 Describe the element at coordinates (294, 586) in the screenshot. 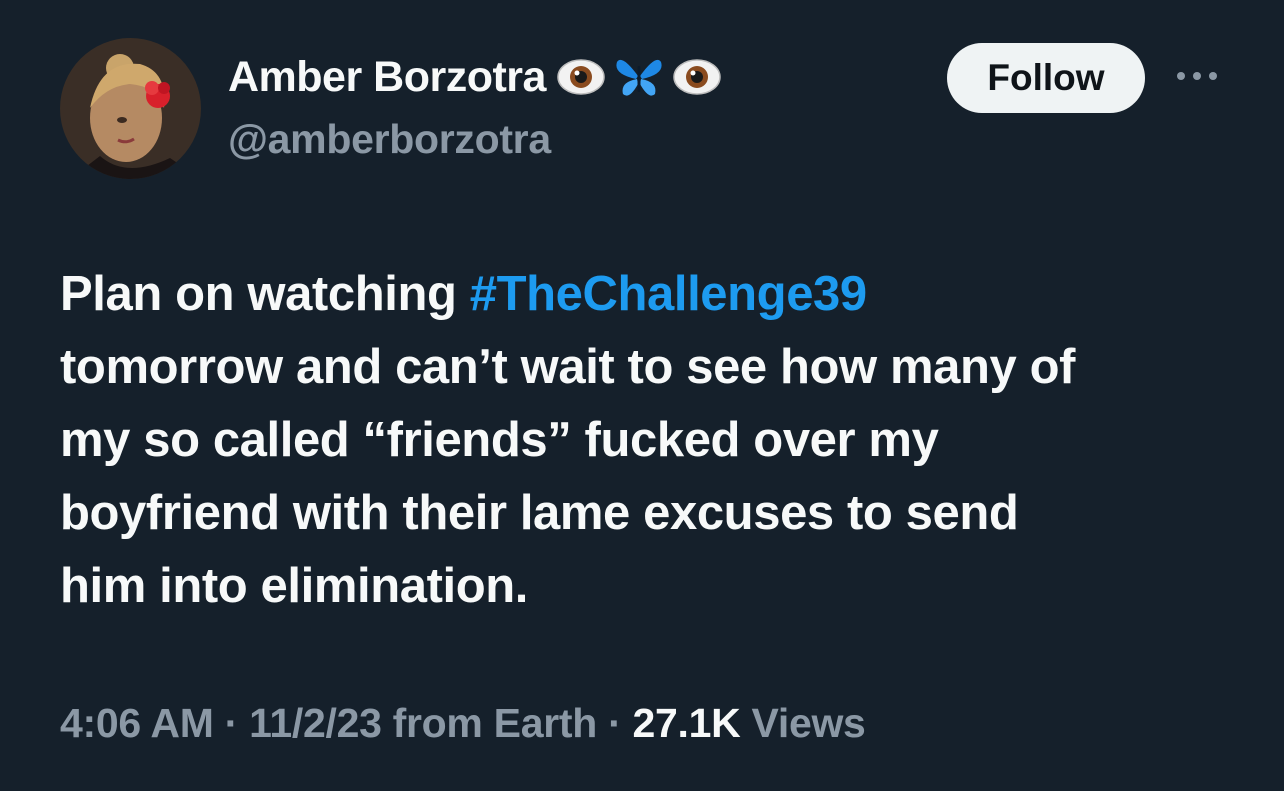

I see `tweet-line: him into elimination.` at that location.